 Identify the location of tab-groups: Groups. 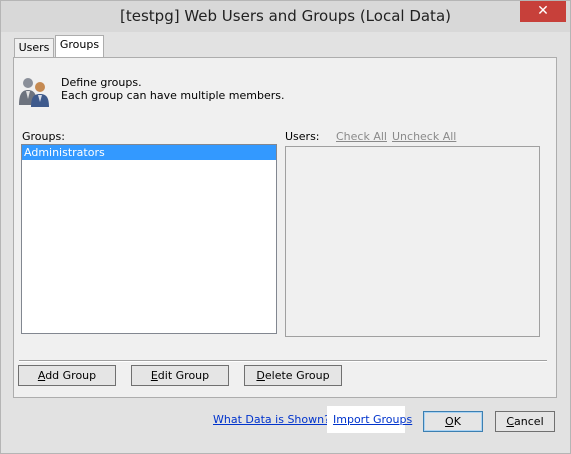
(79, 46).